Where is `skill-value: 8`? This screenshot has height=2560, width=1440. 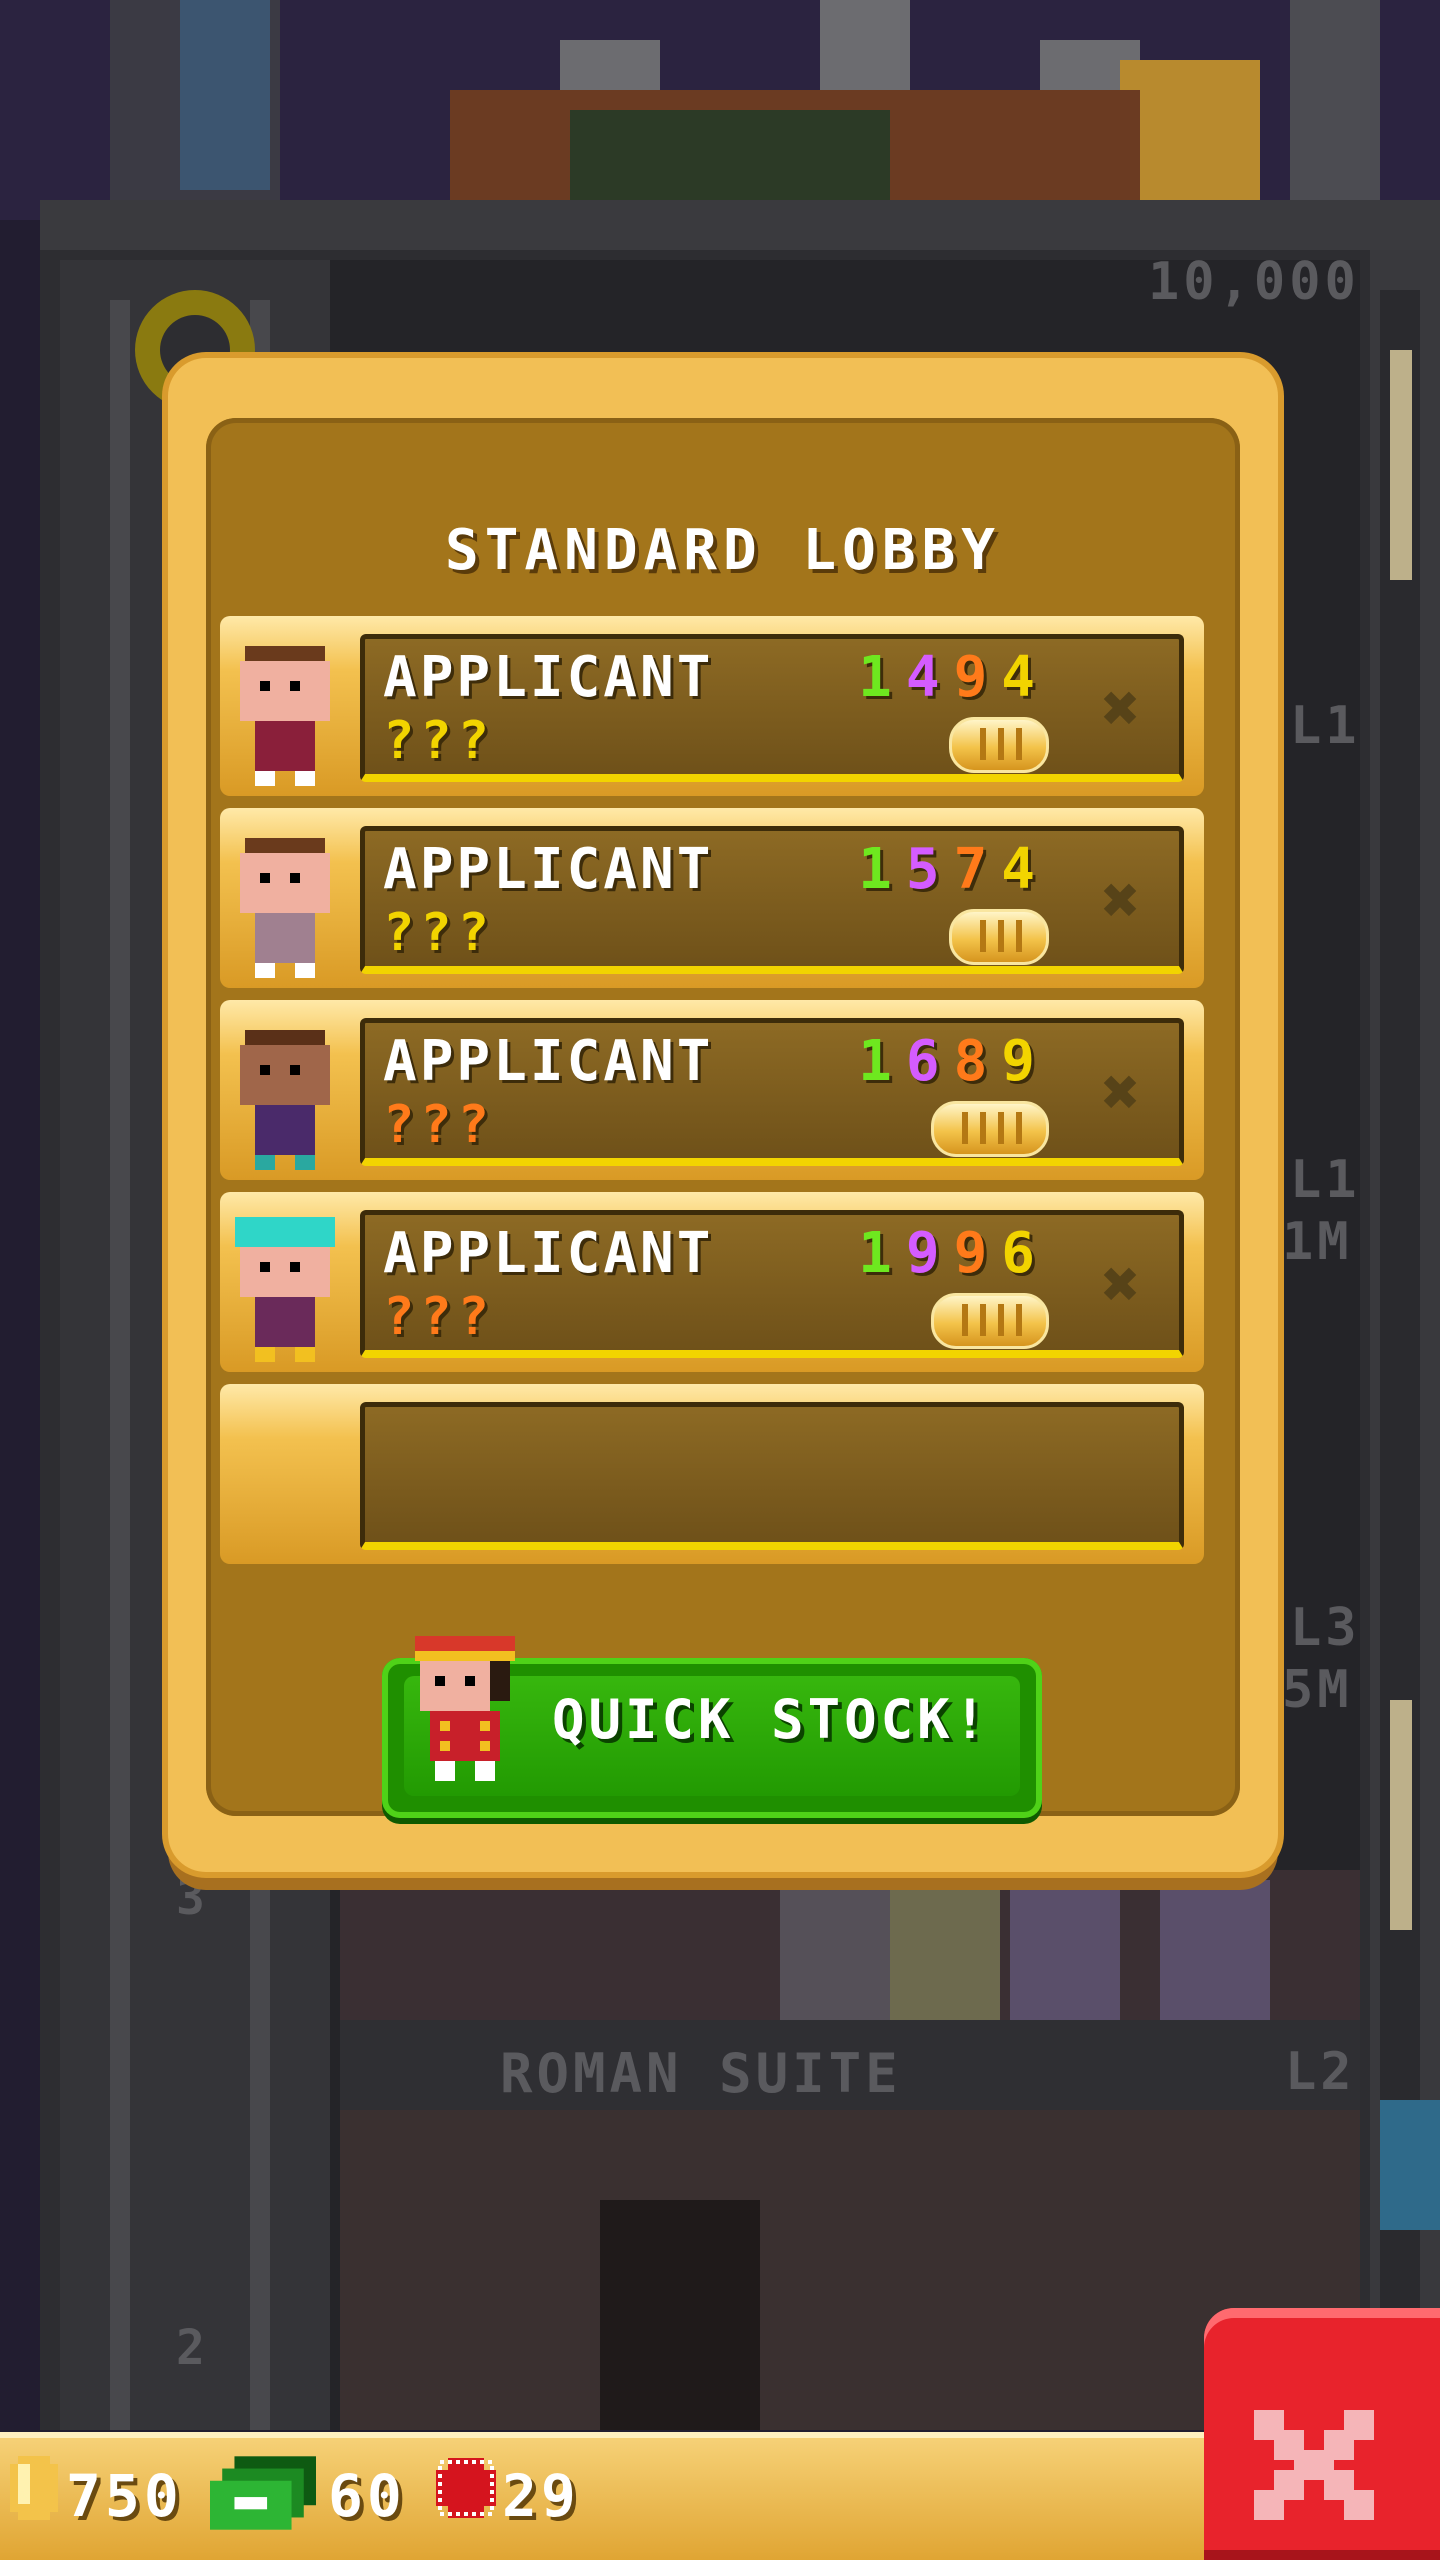 skill-value: 8 is located at coordinates (977, 1061).